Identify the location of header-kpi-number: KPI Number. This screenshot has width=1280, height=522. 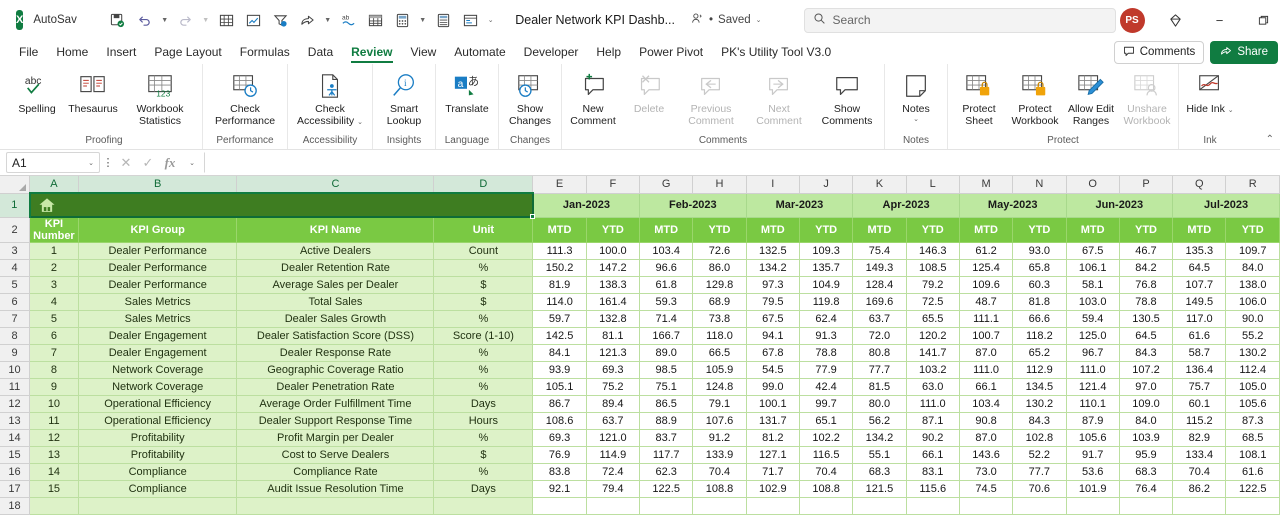
(54, 230).